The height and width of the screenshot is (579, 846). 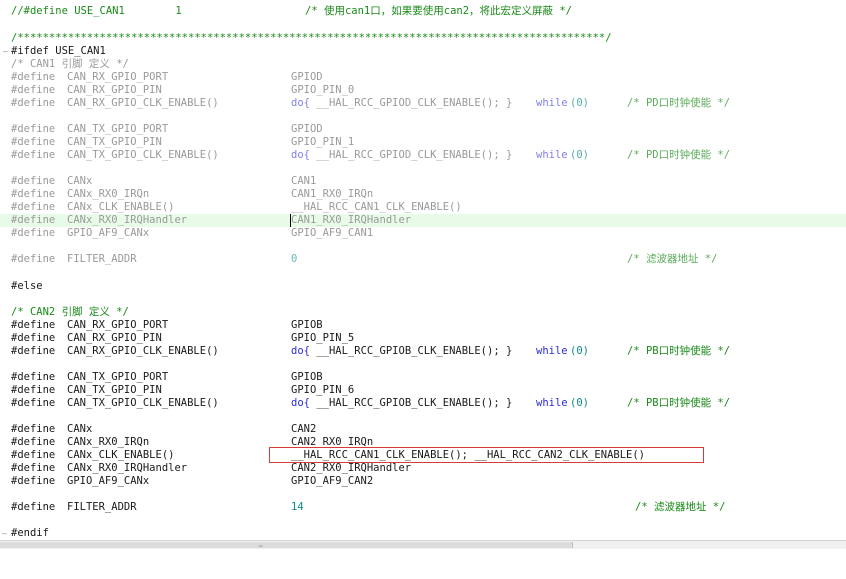 What do you see at coordinates (58, 51) in the screenshot?
I see `ifdef-directive: #ifdef USE_CAN1` at bounding box center [58, 51].